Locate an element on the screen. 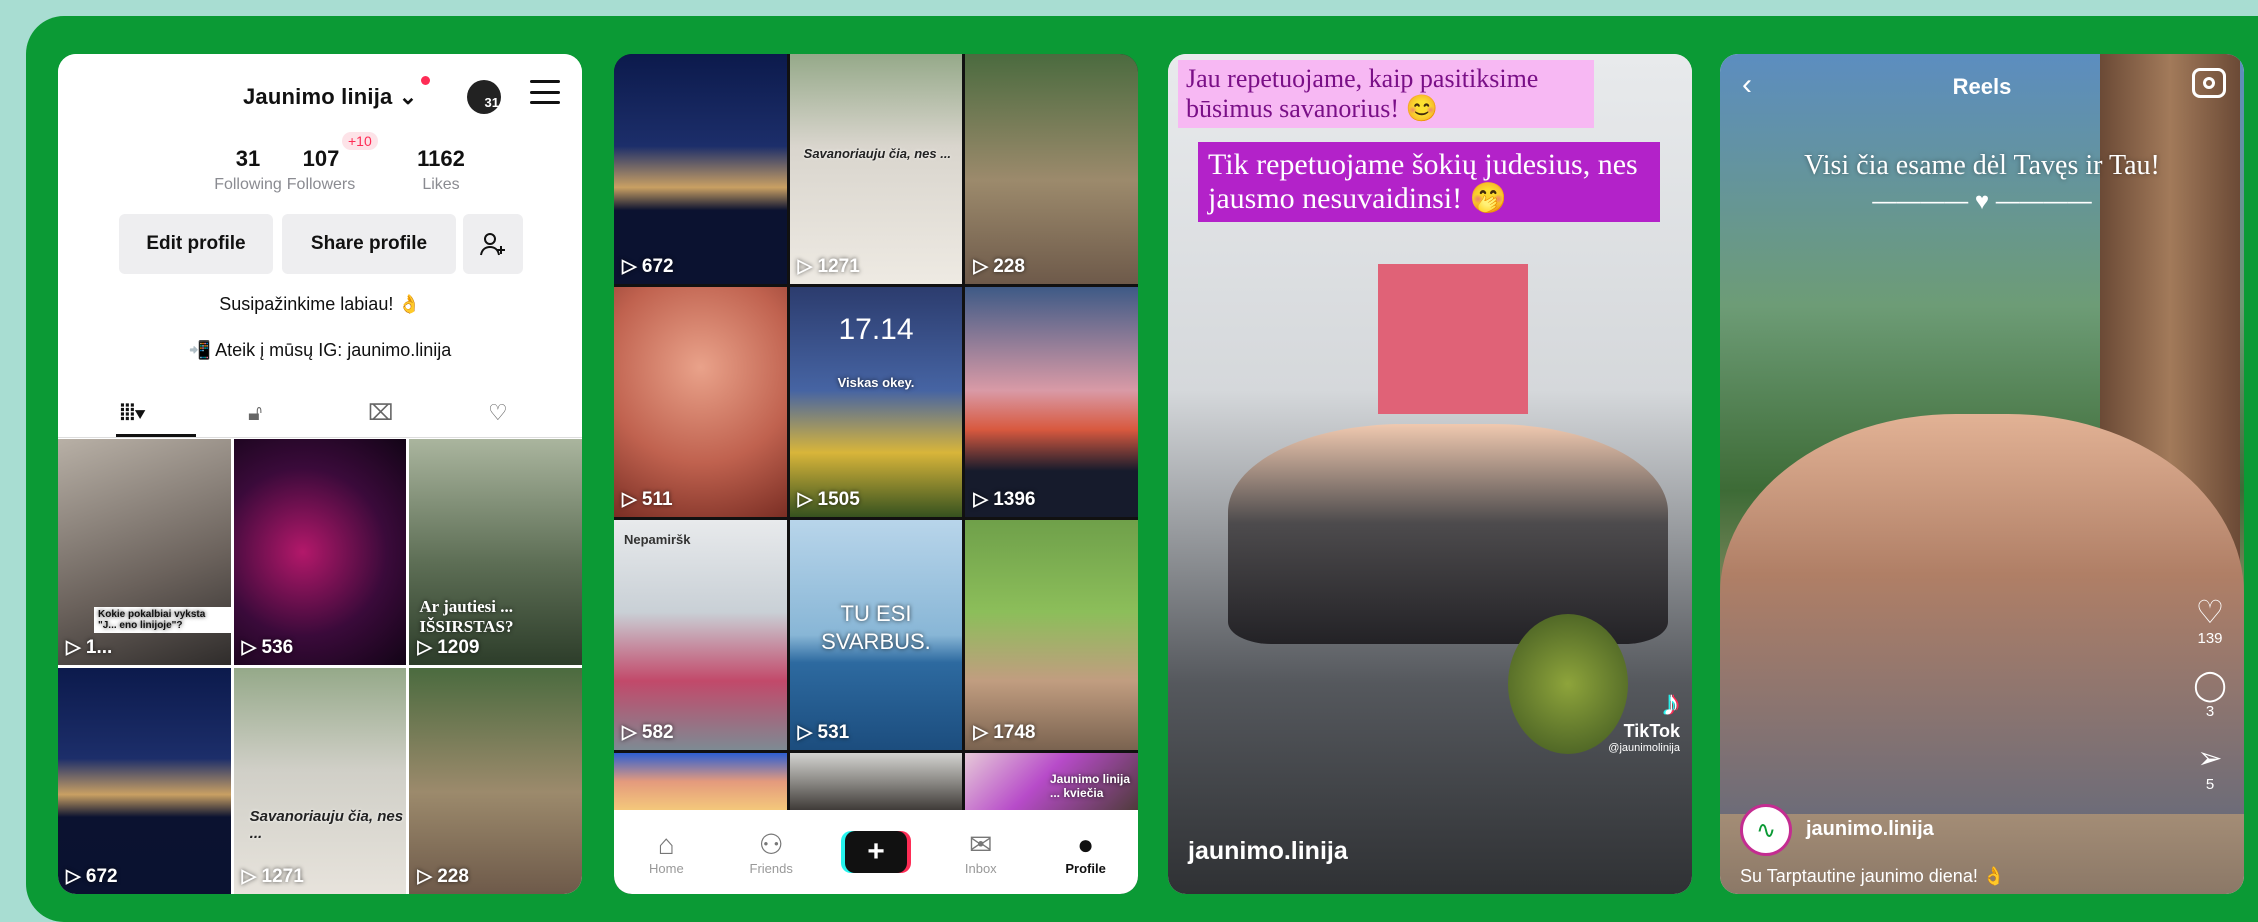 The height and width of the screenshot is (922, 2258). tiktok-watermark: ♪ TikTok @jaunimolinija is located at coordinates (1644, 718).